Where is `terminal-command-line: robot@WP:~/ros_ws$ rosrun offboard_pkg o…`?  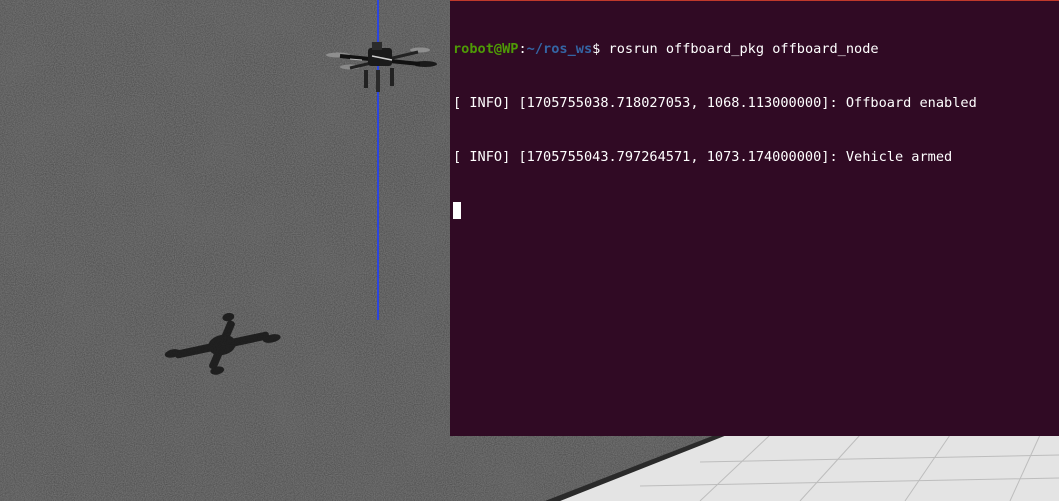
terminal-command-line: robot@WP:~/ros_ws$ rosrun offboard_pkg o… is located at coordinates (756, 49).